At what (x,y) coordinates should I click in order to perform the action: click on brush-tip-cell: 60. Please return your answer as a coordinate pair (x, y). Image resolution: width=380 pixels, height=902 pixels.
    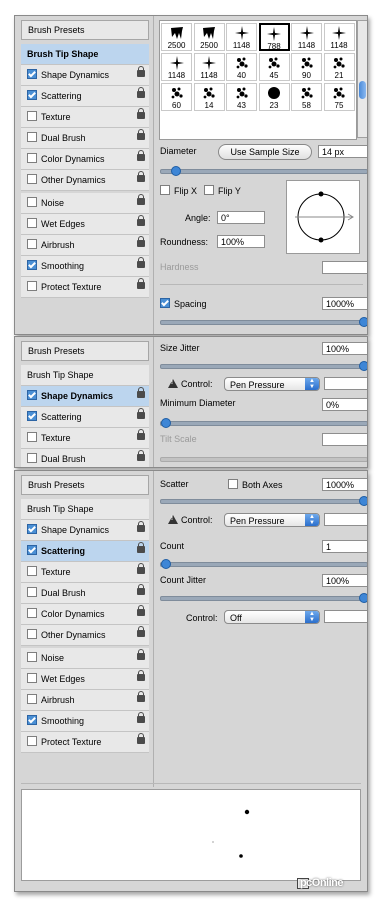
    Looking at the image, I should click on (176, 97).